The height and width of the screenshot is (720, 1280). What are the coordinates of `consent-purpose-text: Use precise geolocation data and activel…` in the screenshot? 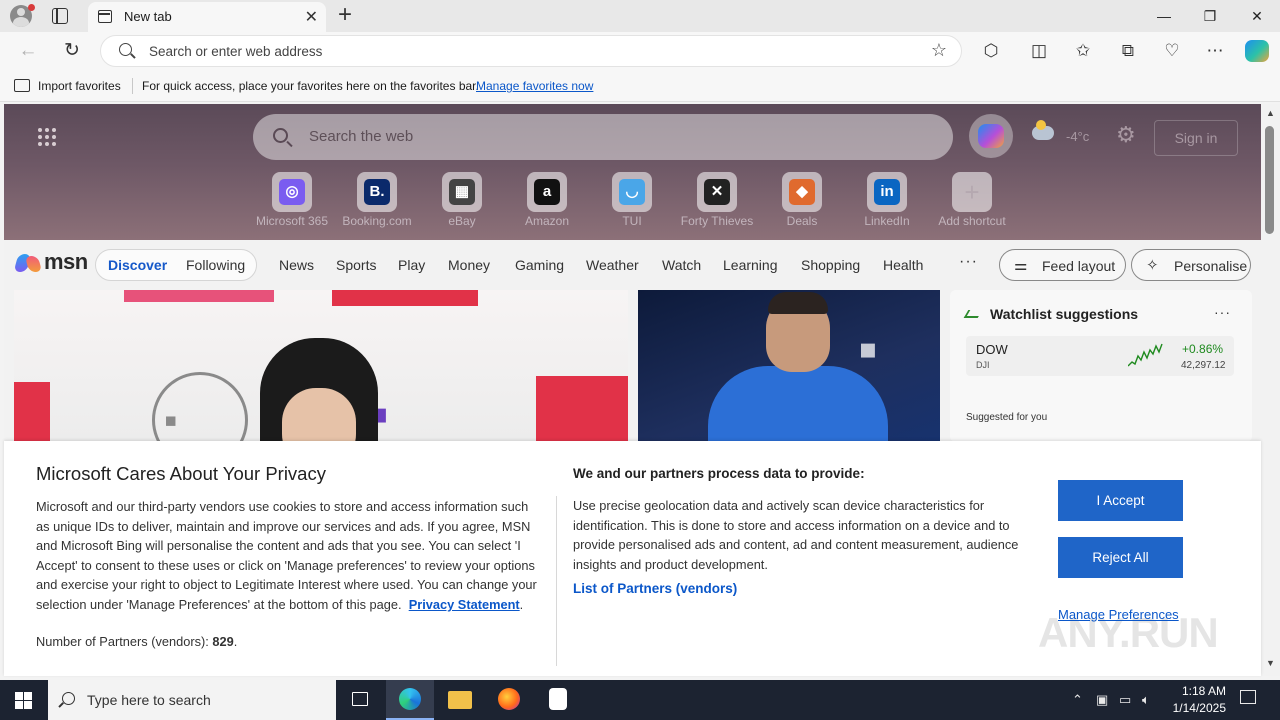 It's located at (796, 535).